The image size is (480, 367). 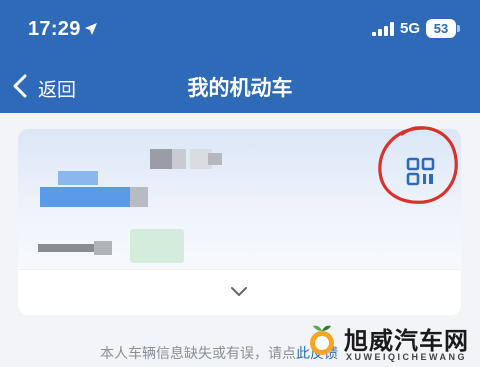 What do you see at coordinates (239, 292) in the screenshot?
I see `chevron-down-icon` at bounding box center [239, 292].